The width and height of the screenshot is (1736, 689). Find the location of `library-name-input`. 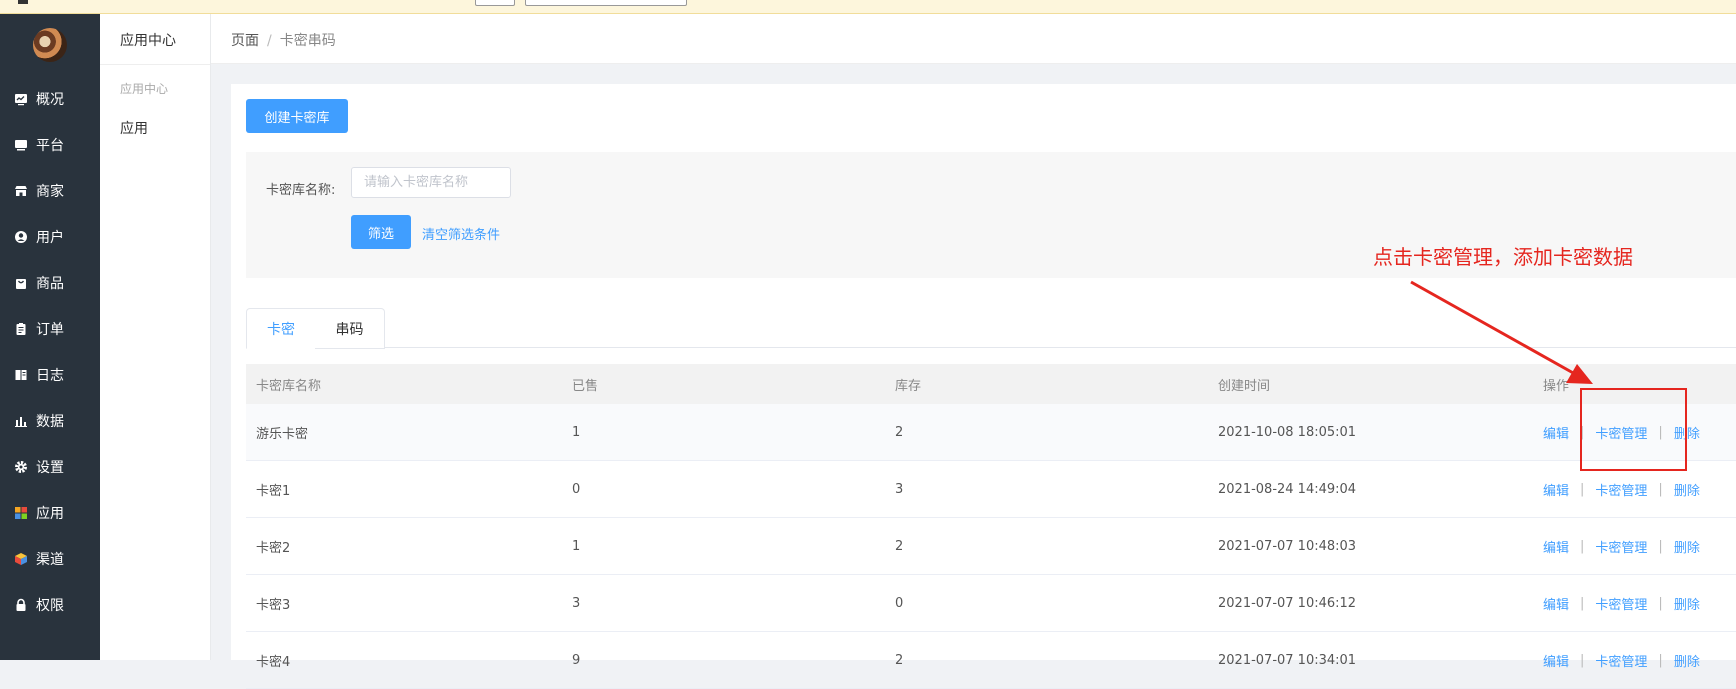

library-name-input is located at coordinates (431, 182).